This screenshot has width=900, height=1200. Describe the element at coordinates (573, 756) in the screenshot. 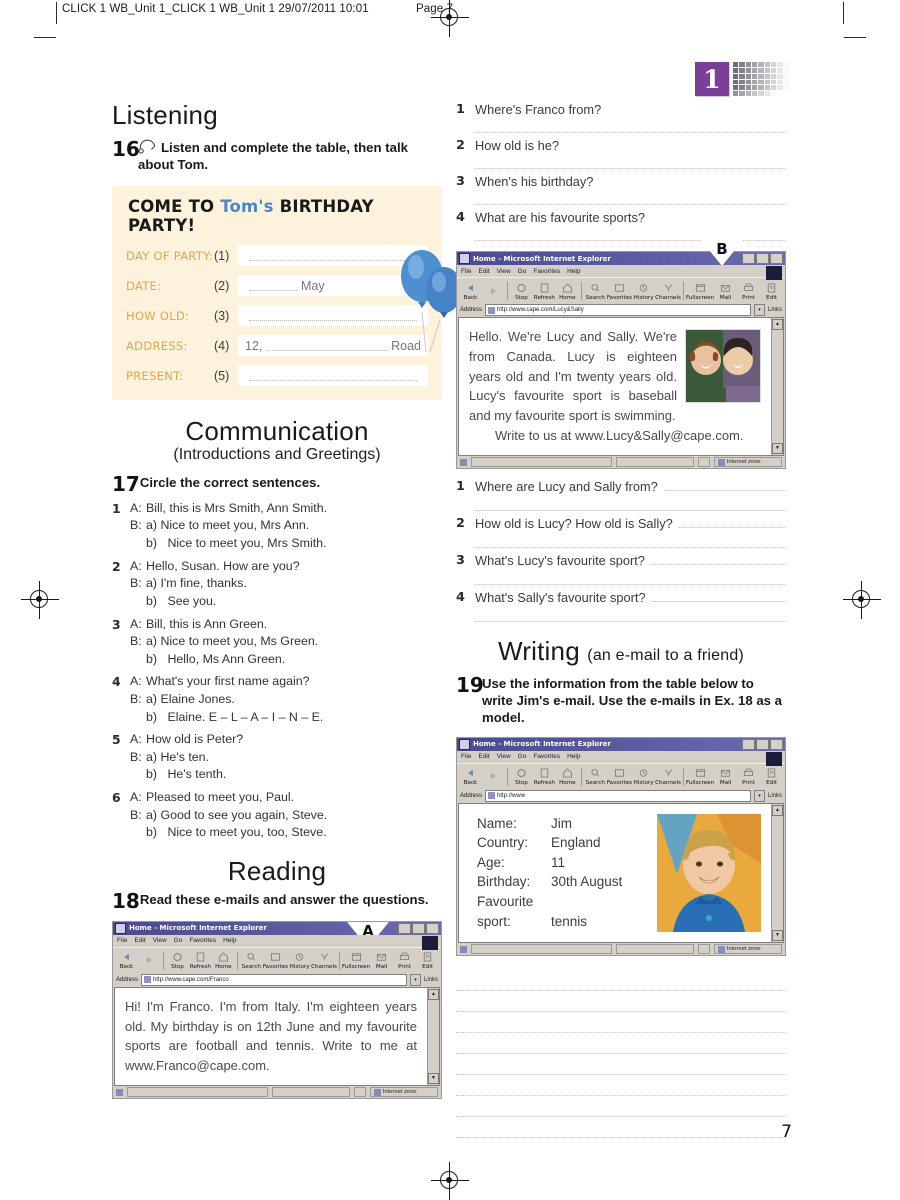

I see `menu-help: Help` at that location.